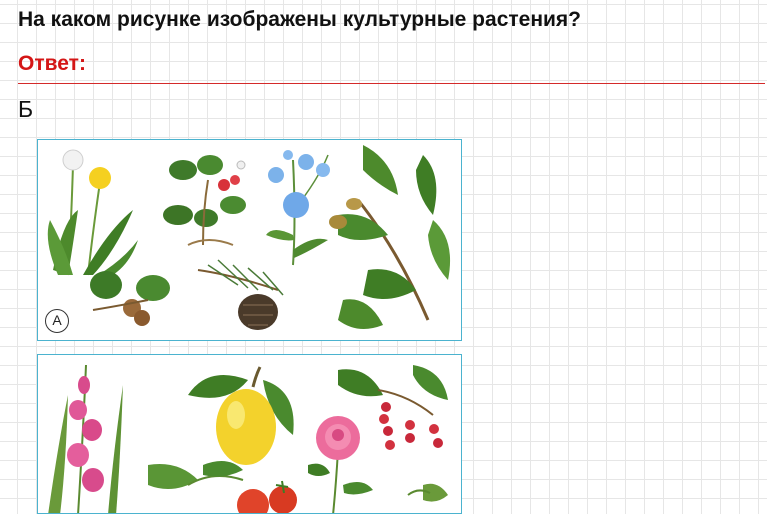 The width and height of the screenshot is (767, 514). I want to click on wild-strawberry-illustration, so click(204, 200).